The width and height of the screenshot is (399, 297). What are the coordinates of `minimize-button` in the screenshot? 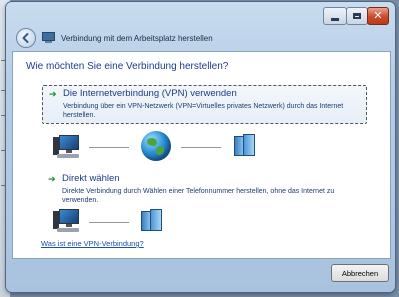 It's located at (335, 16).